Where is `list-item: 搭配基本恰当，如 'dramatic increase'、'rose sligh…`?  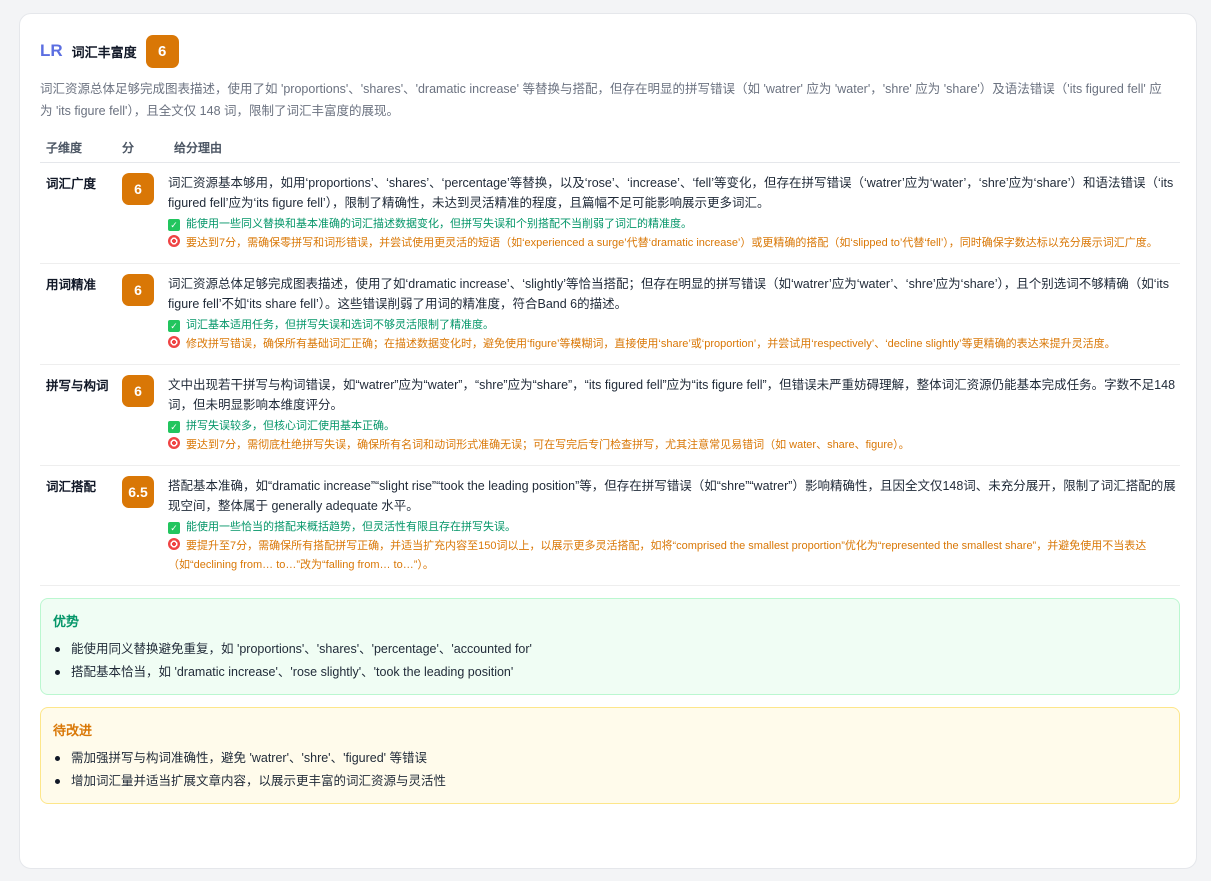
list-item: 搭配基本恰当，如 'dramatic increase'、'rose sligh… is located at coordinates (610, 672).